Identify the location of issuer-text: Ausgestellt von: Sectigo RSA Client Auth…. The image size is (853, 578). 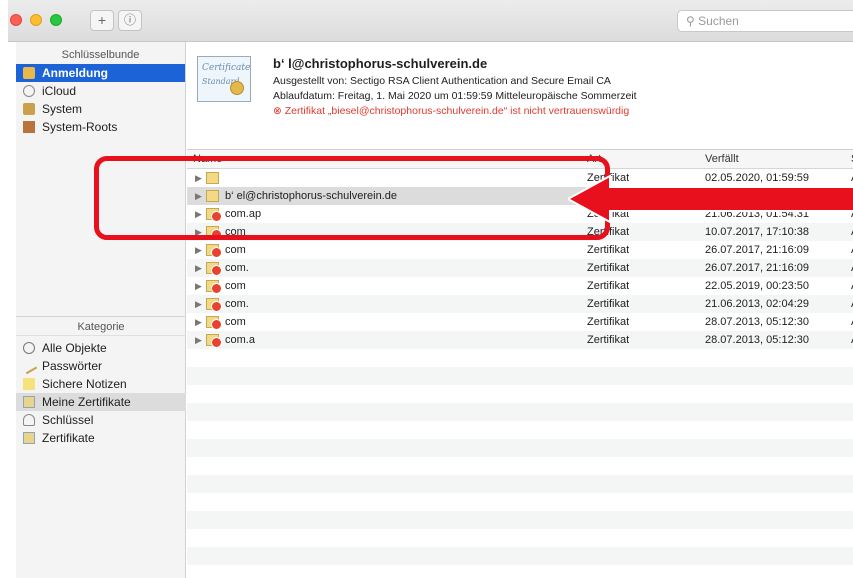
(442, 81).